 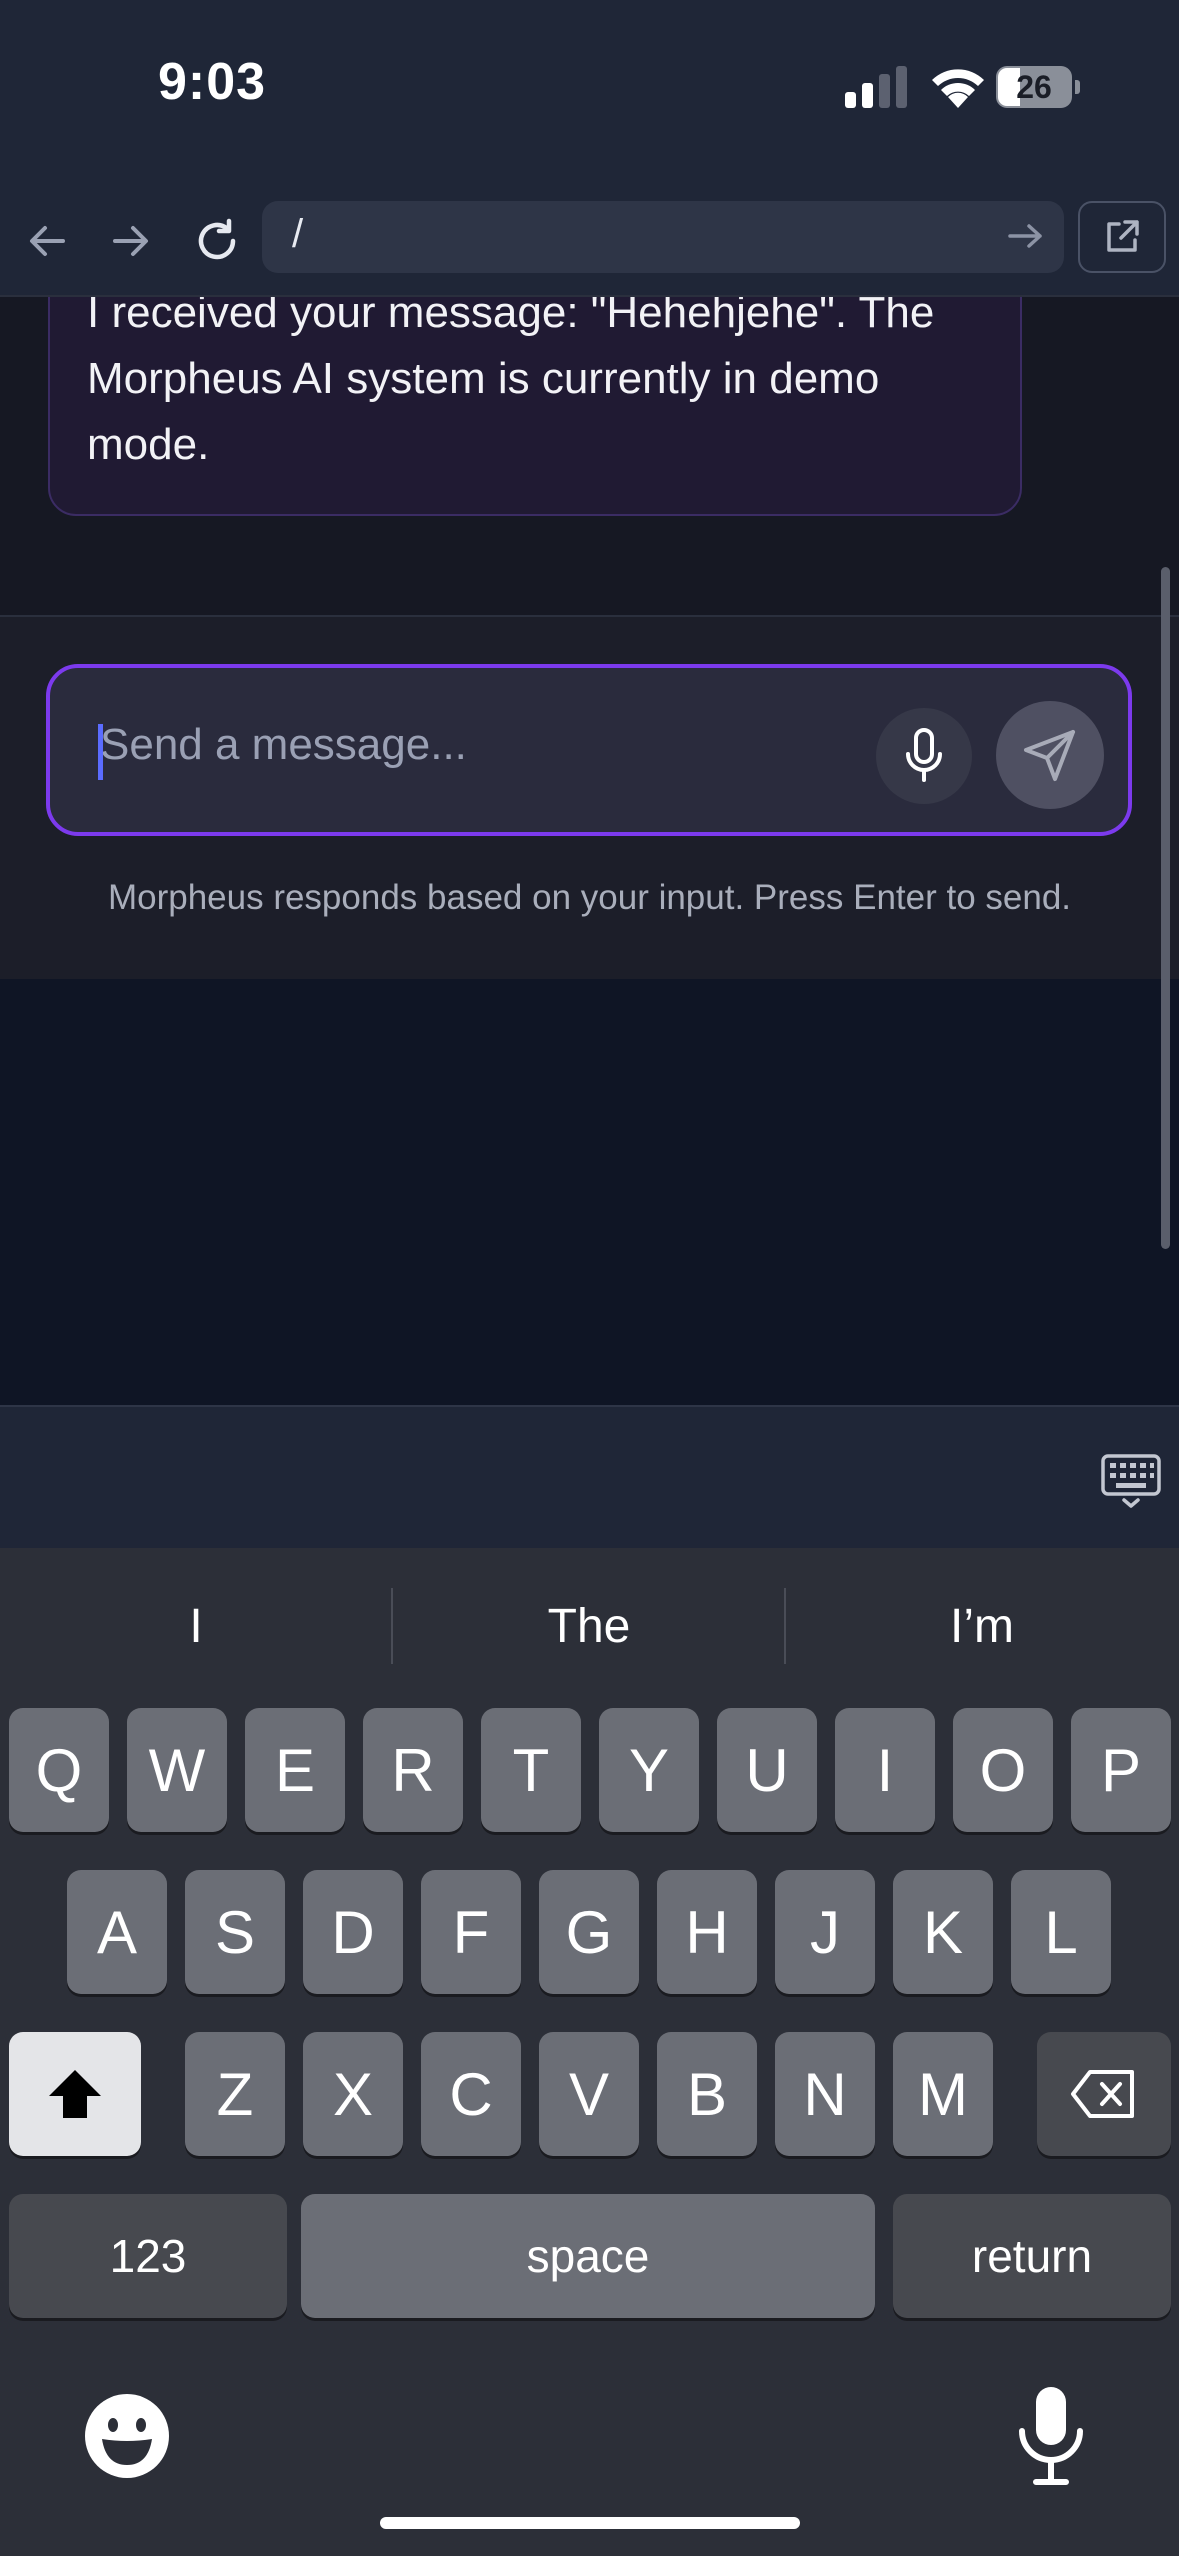 What do you see at coordinates (958, 88) in the screenshot?
I see `wifi-icon` at bounding box center [958, 88].